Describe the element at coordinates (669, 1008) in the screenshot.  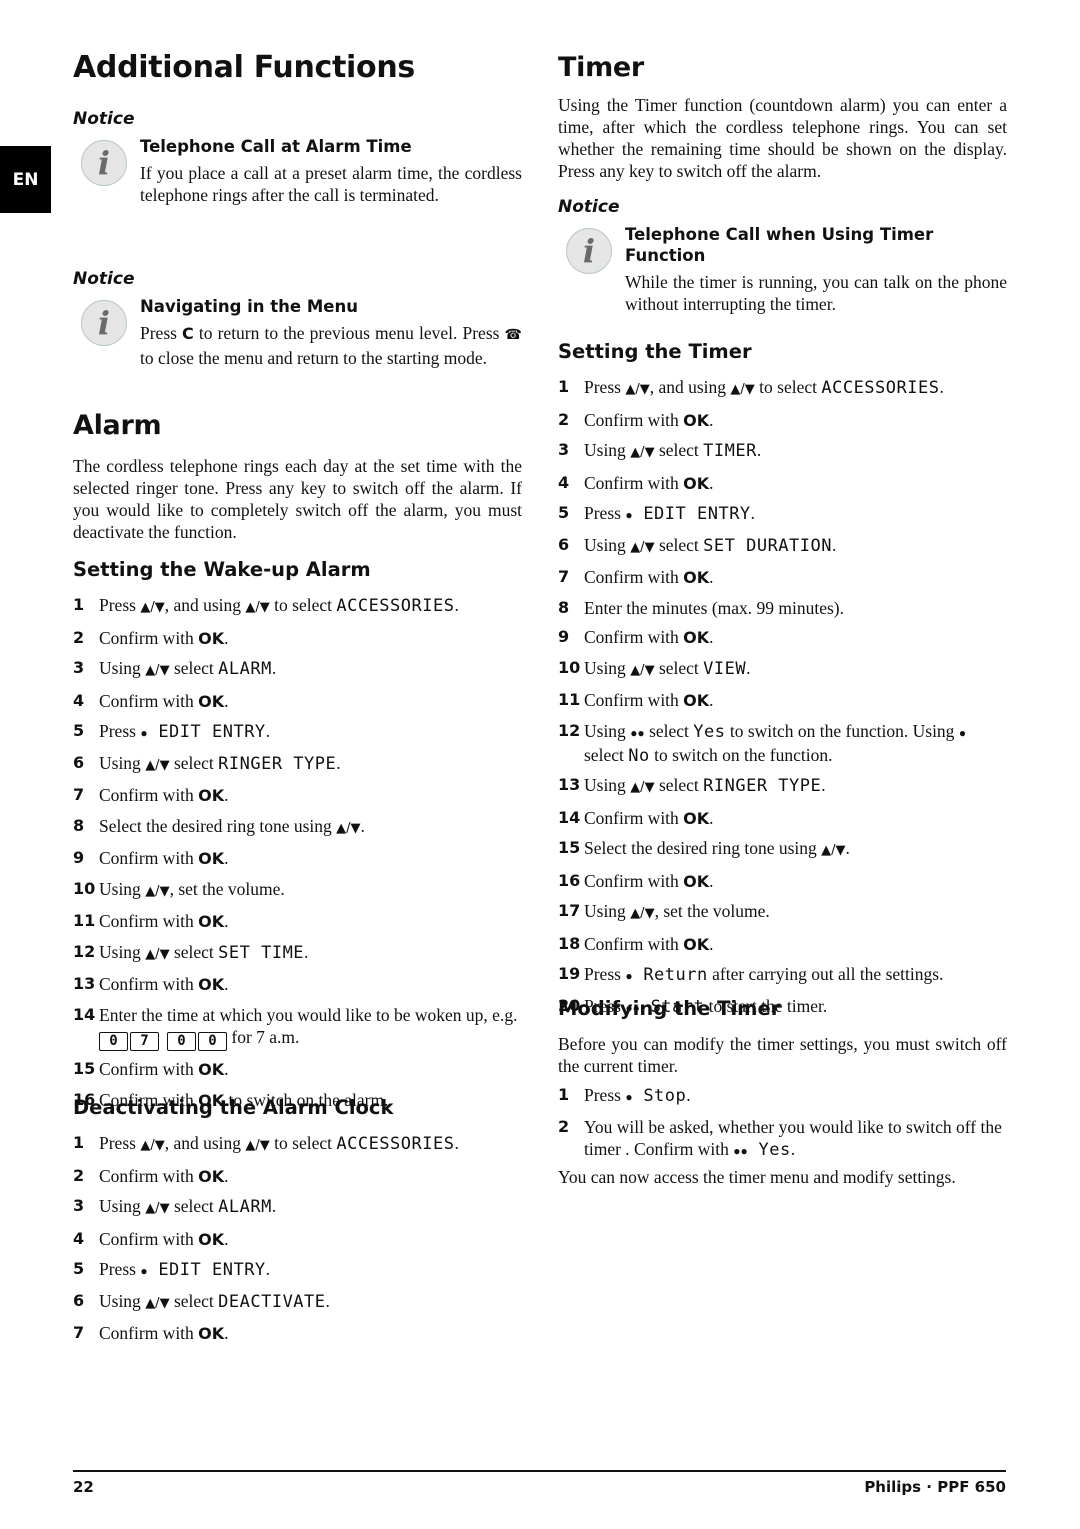
I see `modifying-timer-heading: Modifying the Timer` at that location.